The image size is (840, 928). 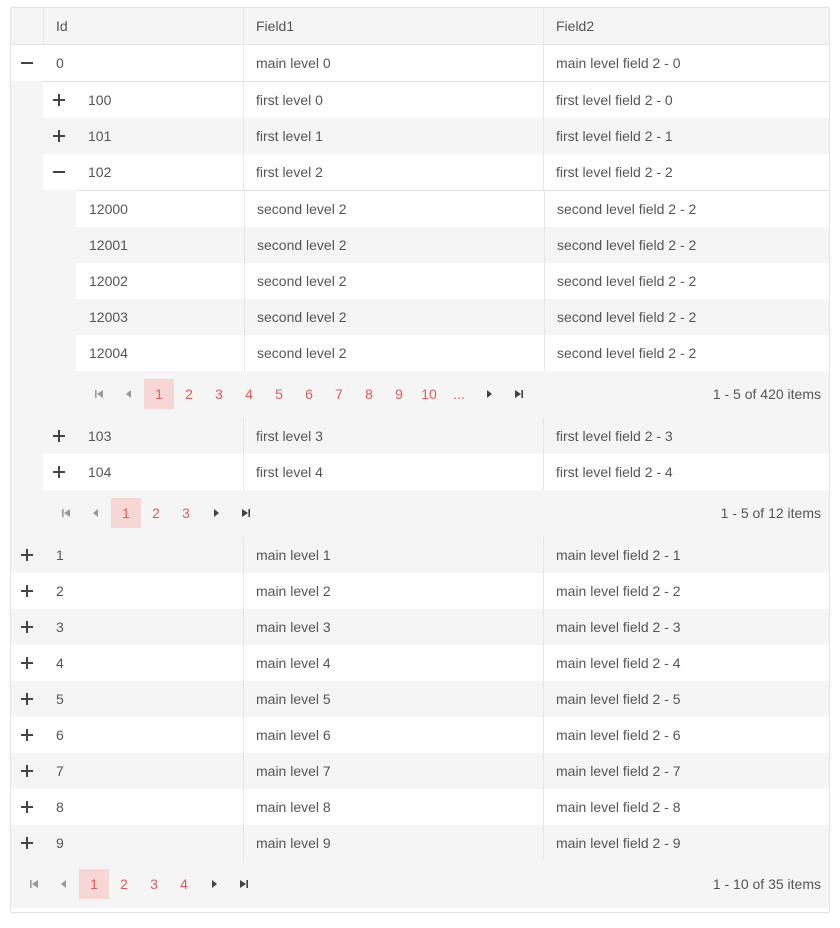 I want to click on main-row: 5 main level 5 main level field 2 - 5, so click(x=420, y=699).